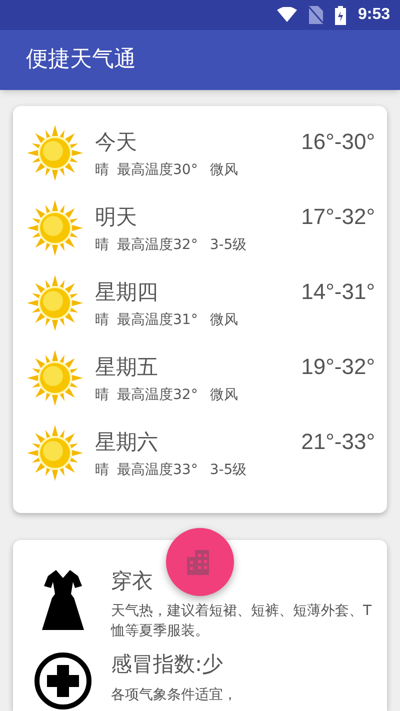 The height and width of the screenshot is (711, 400). I want to click on day-name: 星期四, so click(126, 292).